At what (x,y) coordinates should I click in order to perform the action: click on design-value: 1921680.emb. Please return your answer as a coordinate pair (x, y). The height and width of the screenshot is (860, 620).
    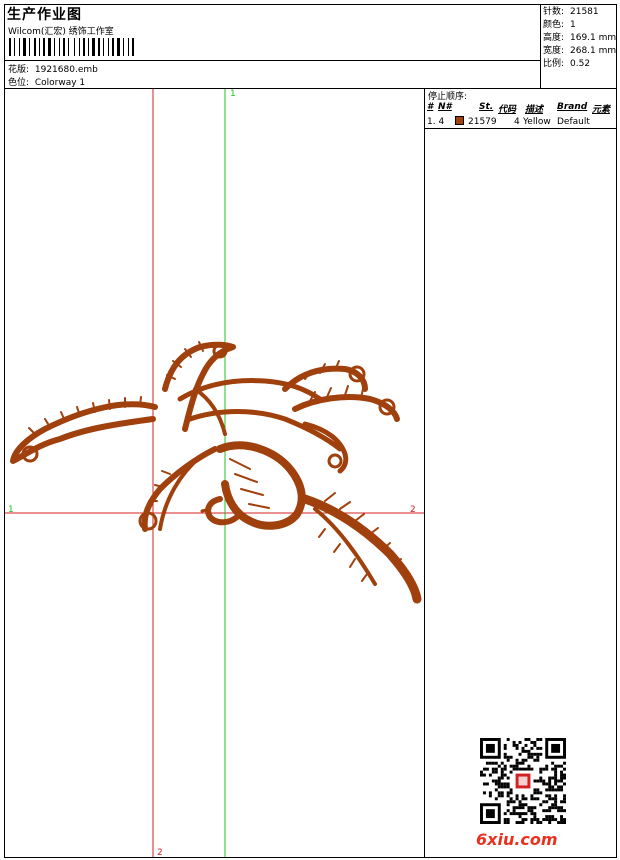
    Looking at the image, I should click on (66, 70).